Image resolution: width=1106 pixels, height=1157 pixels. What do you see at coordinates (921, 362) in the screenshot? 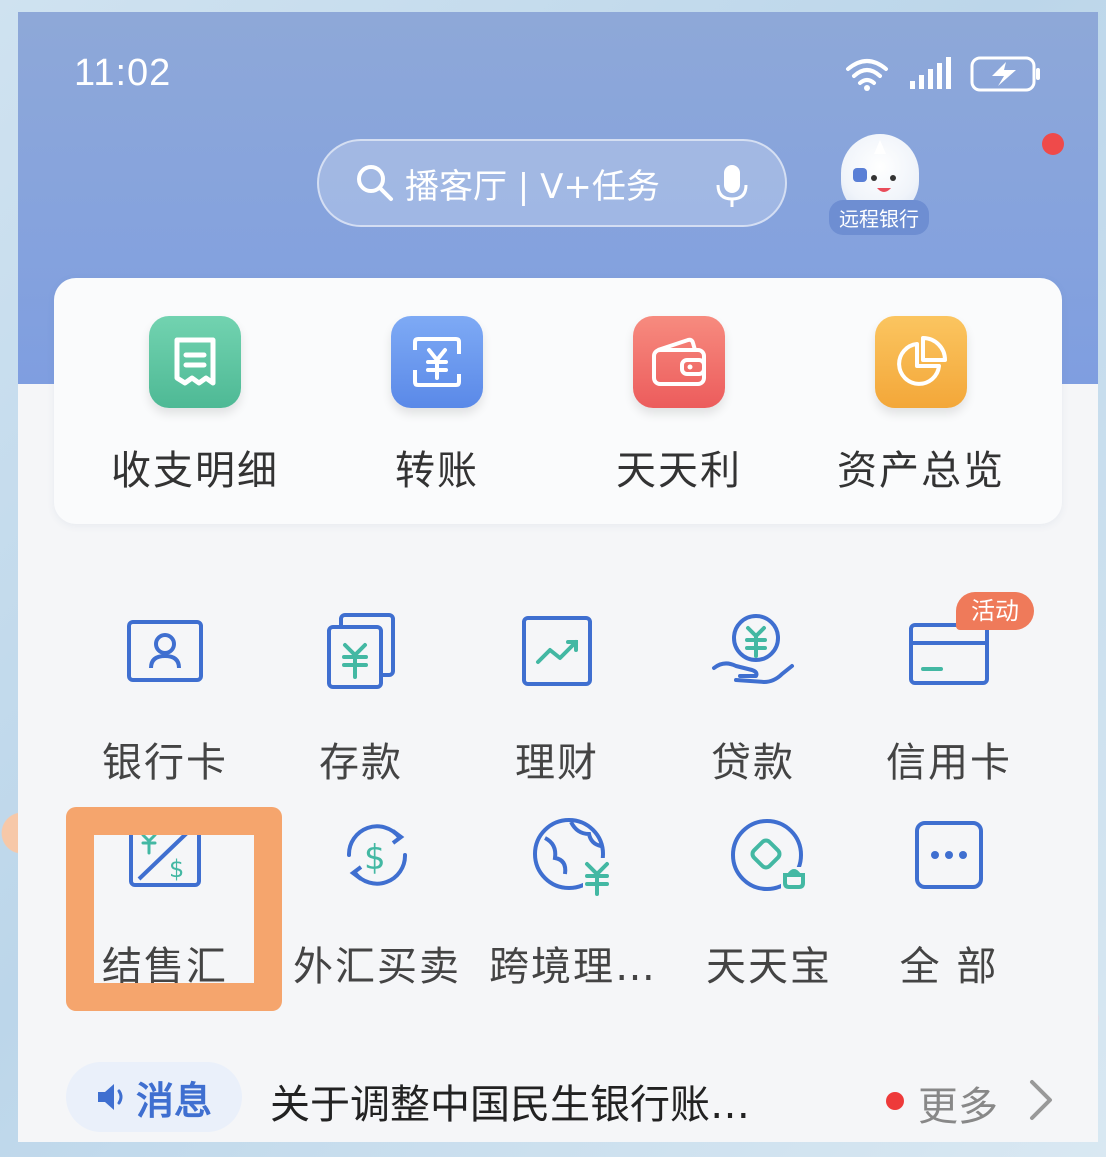
I see `pie-chart-icon` at bounding box center [921, 362].